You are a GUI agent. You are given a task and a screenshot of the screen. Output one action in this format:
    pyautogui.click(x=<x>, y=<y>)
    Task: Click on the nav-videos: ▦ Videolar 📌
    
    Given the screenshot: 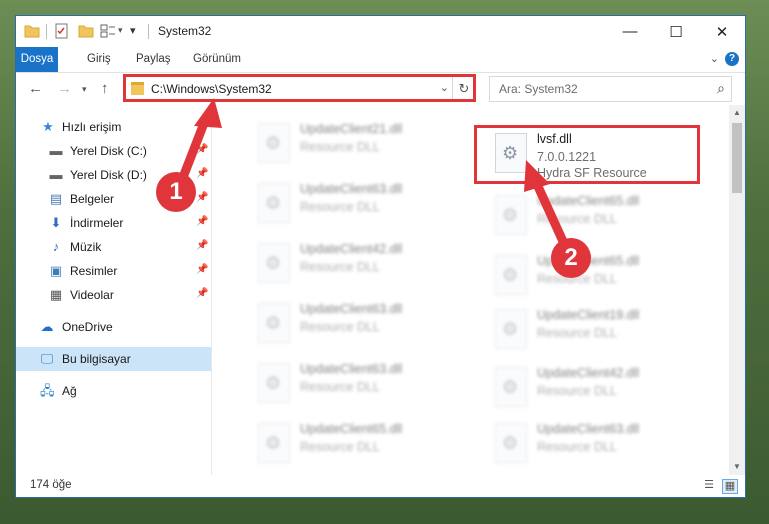 What is the action you would take?
    pyautogui.click(x=113, y=295)
    